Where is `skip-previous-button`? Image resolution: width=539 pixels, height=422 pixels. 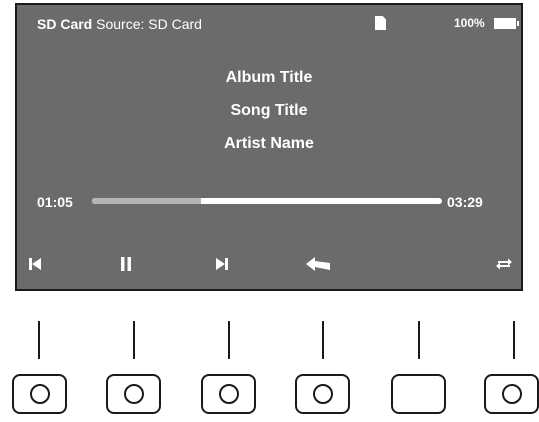 skip-previous-button is located at coordinates (35, 264).